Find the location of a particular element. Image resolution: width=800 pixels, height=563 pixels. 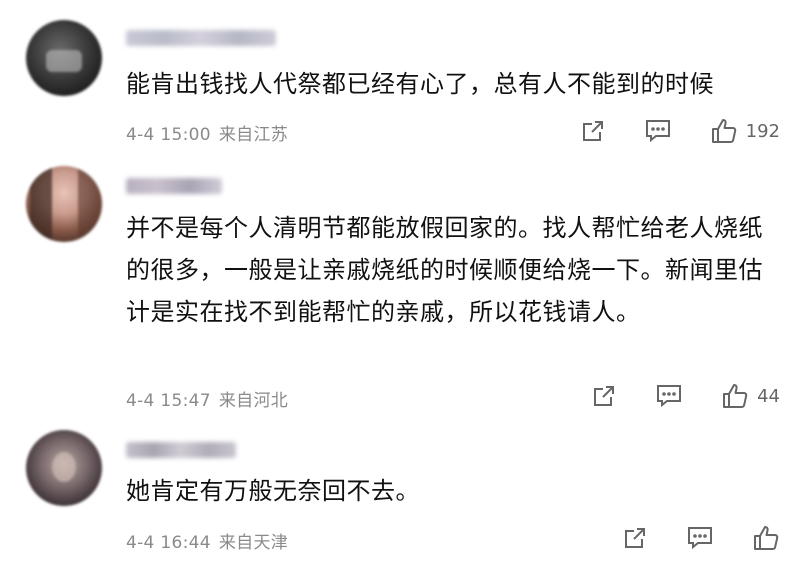

comment-text: 能肯出钱找人代祭都已经有心了，总有人不能到的时候 is located at coordinates (420, 84).